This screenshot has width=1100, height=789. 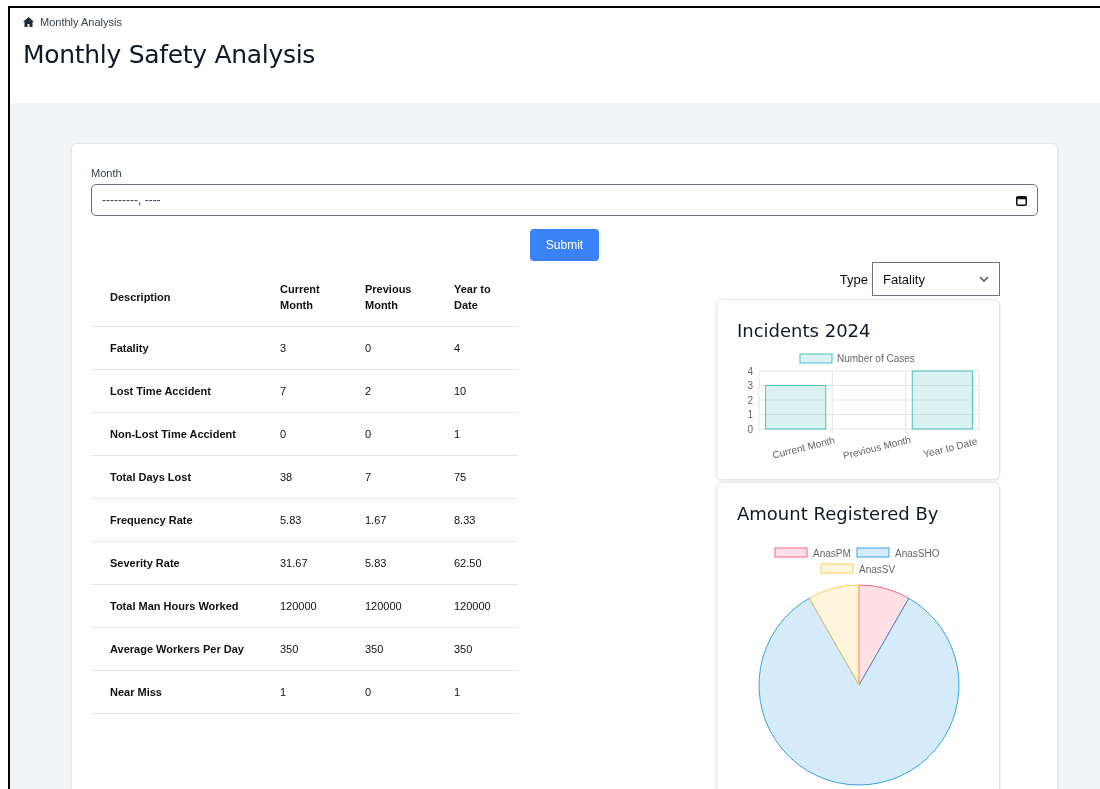 What do you see at coordinates (804, 330) in the screenshot?
I see `card-title: Incidents 2024` at bounding box center [804, 330].